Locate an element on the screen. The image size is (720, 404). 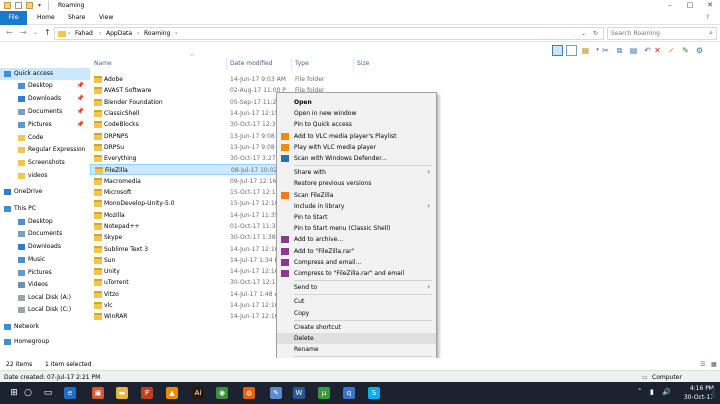
sidebar-item-code: Code is located at coordinates (45, 138).